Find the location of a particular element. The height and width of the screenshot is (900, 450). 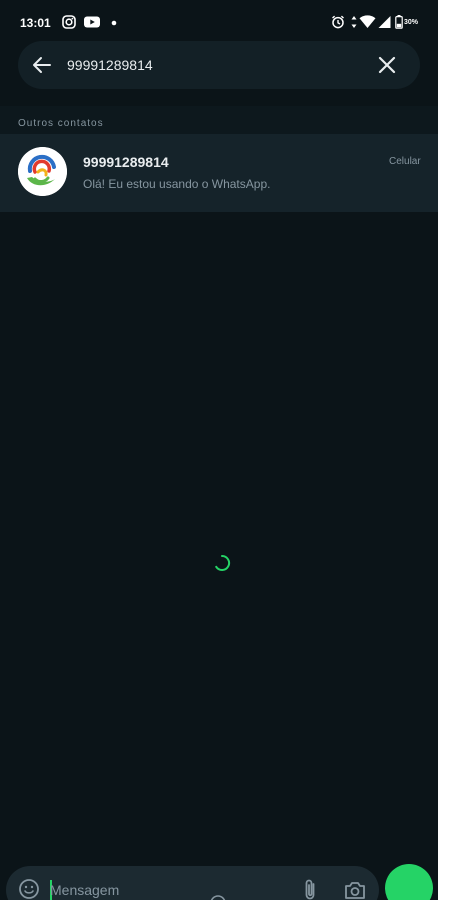

loading-spinner-icon is located at coordinates (223, 562).